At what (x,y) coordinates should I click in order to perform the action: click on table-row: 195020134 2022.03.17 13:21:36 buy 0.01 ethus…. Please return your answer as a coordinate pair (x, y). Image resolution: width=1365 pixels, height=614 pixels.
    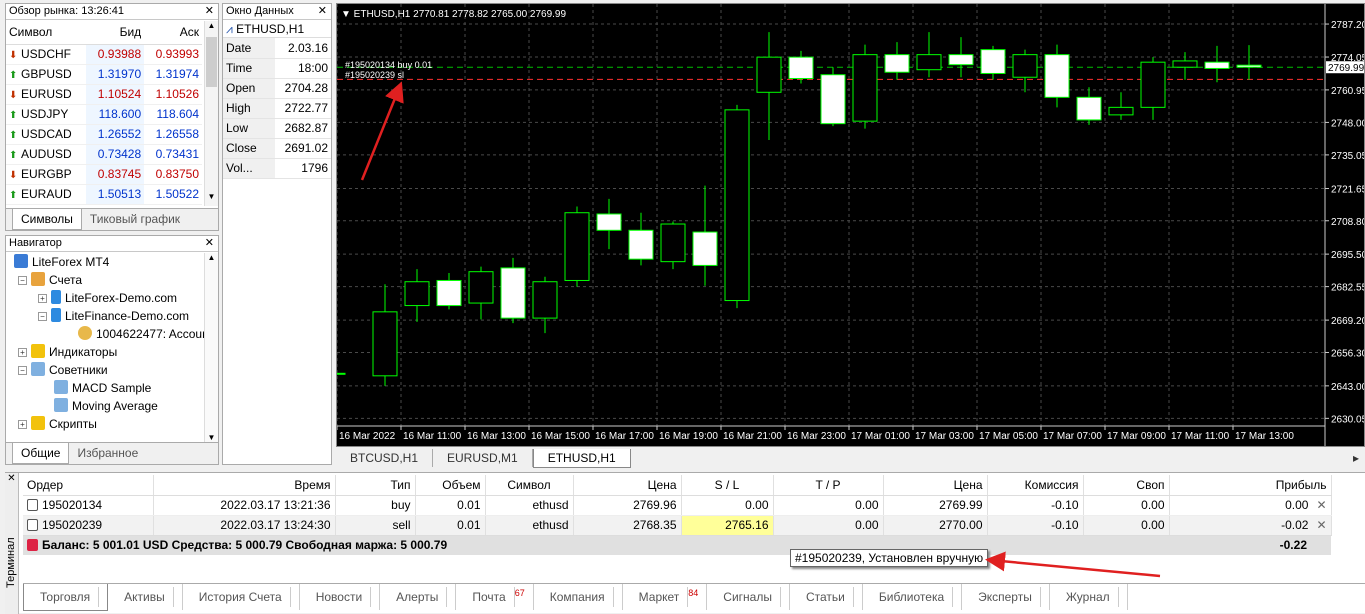
    Looking at the image, I should click on (677, 505).